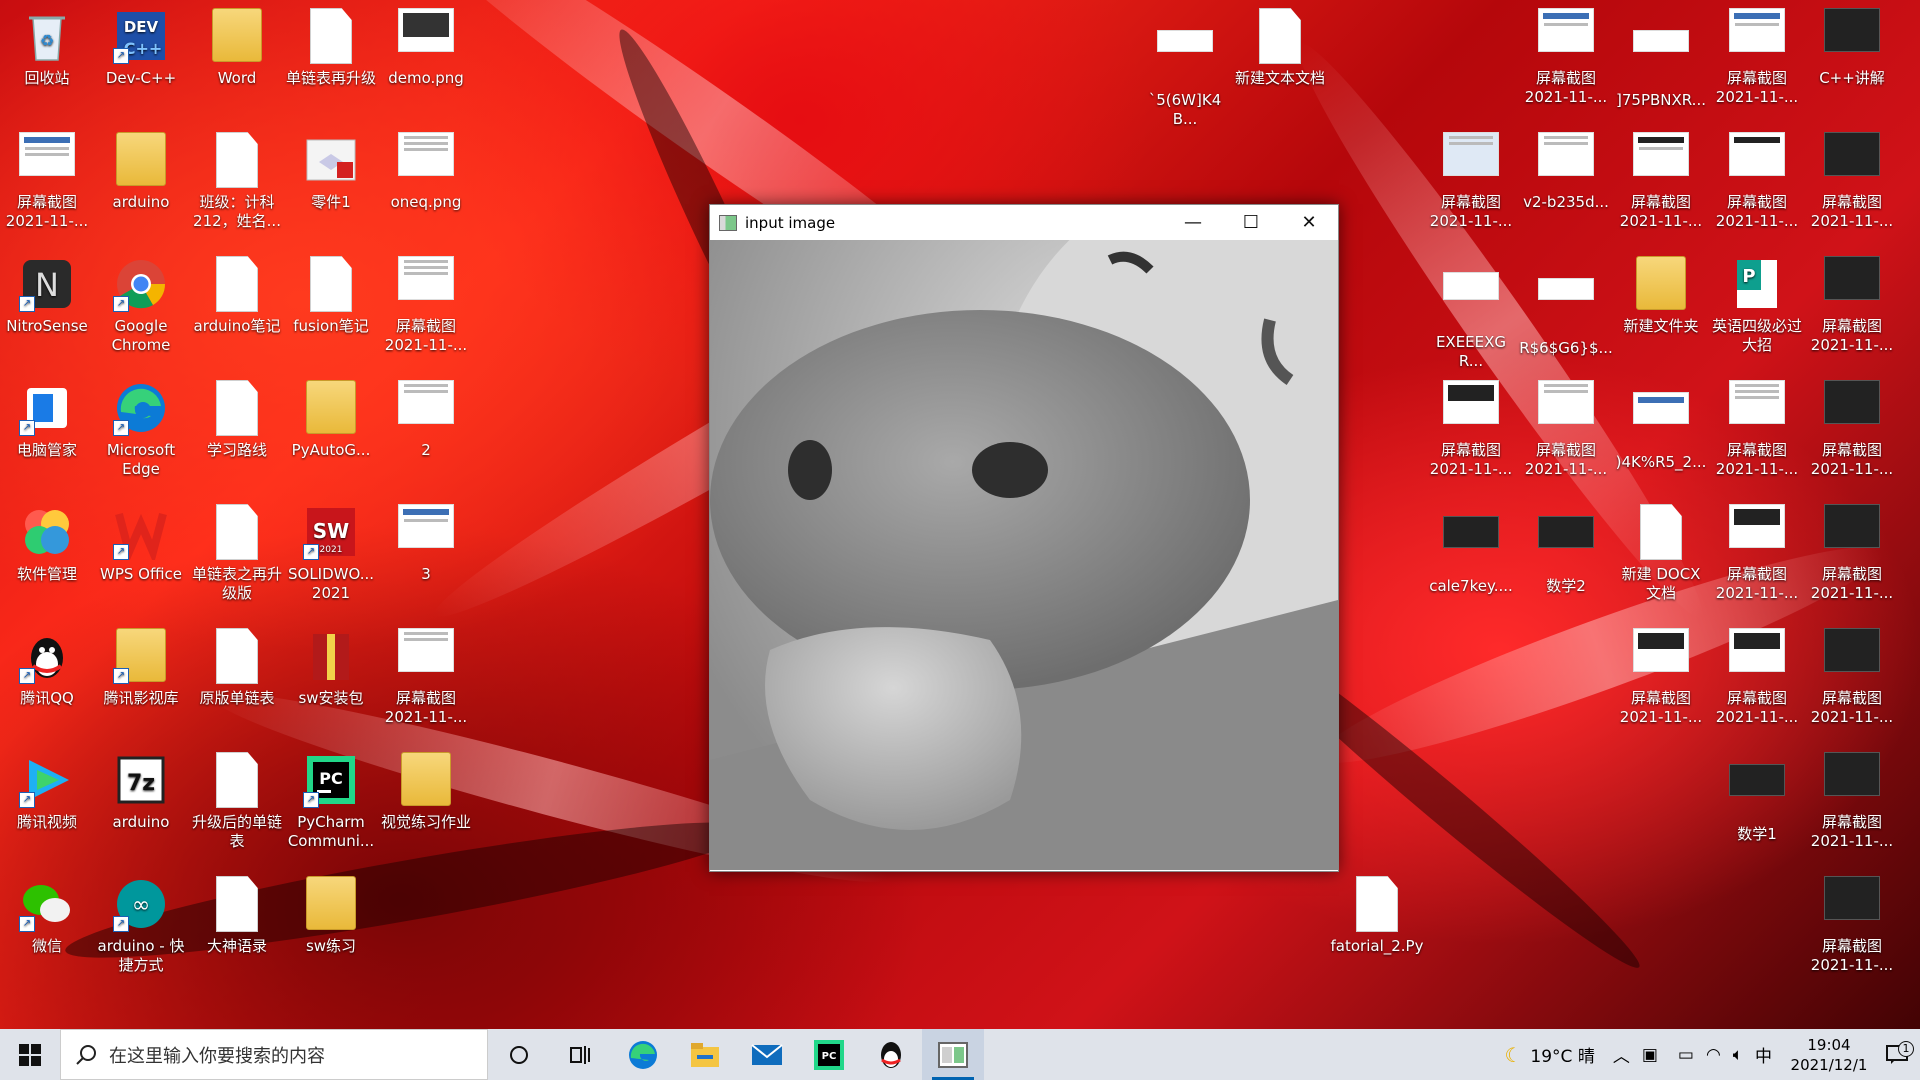 This screenshot has height=1080, width=1920. What do you see at coordinates (705, 1054) in the screenshot?
I see `taskbar-file-explorer` at bounding box center [705, 1054].